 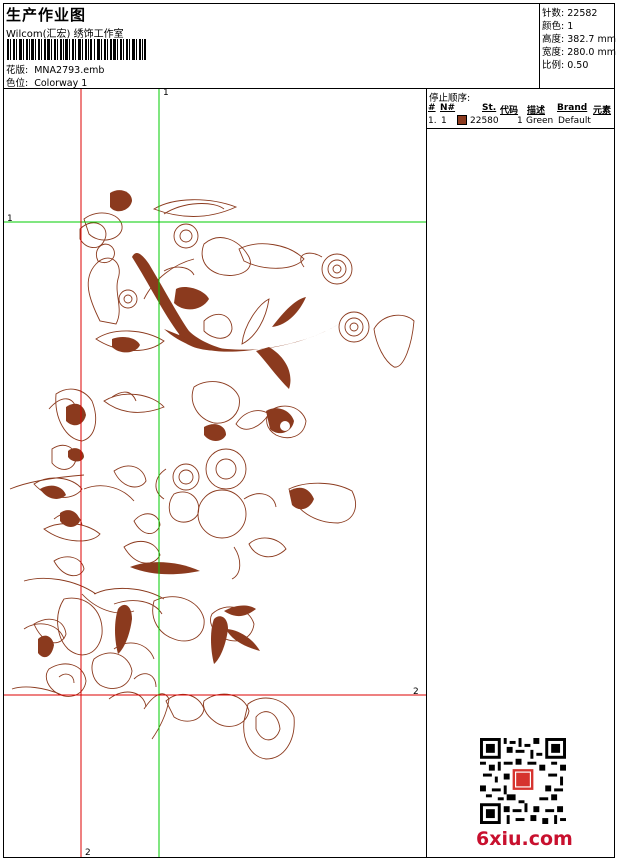 I want to click on col-header-code: 代码, so click(x=509, y=111).